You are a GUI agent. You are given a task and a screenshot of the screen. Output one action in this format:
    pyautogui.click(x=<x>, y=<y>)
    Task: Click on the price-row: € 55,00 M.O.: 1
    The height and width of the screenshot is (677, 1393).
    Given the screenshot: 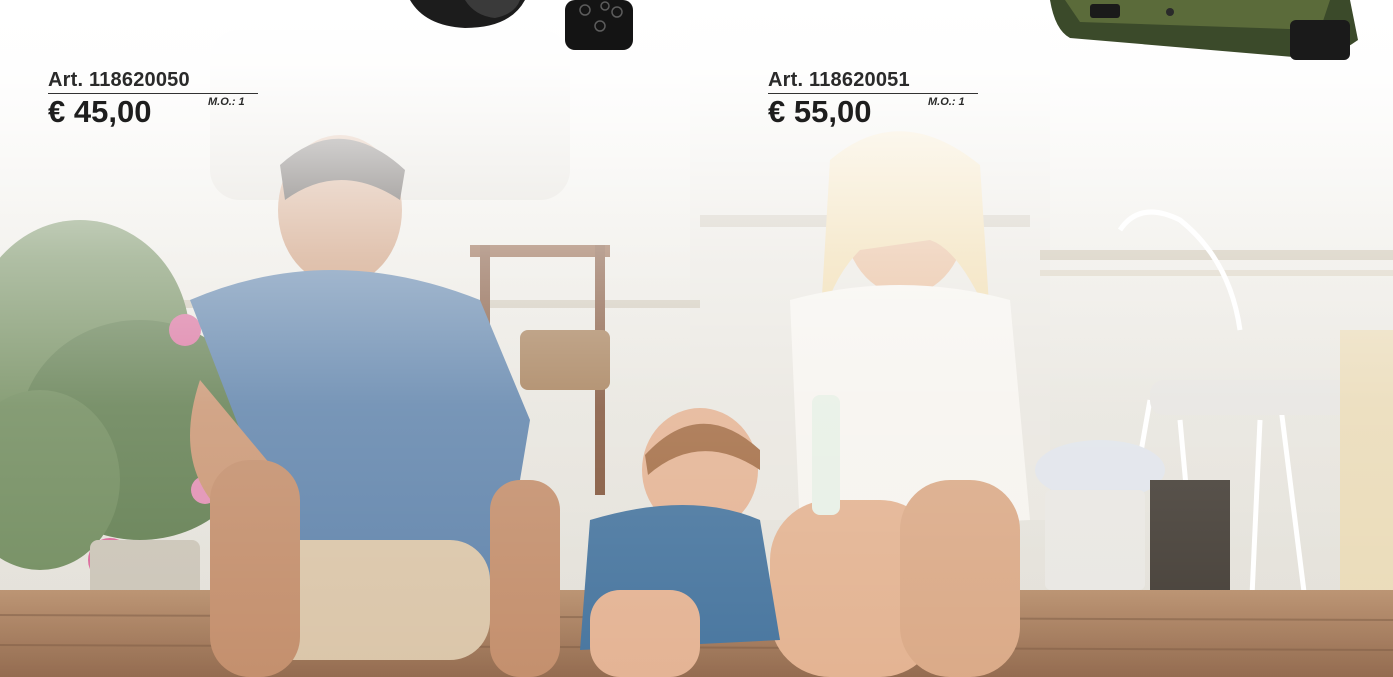 What is the action you would take?
    pyautogui.click(x=873, y=113)
    